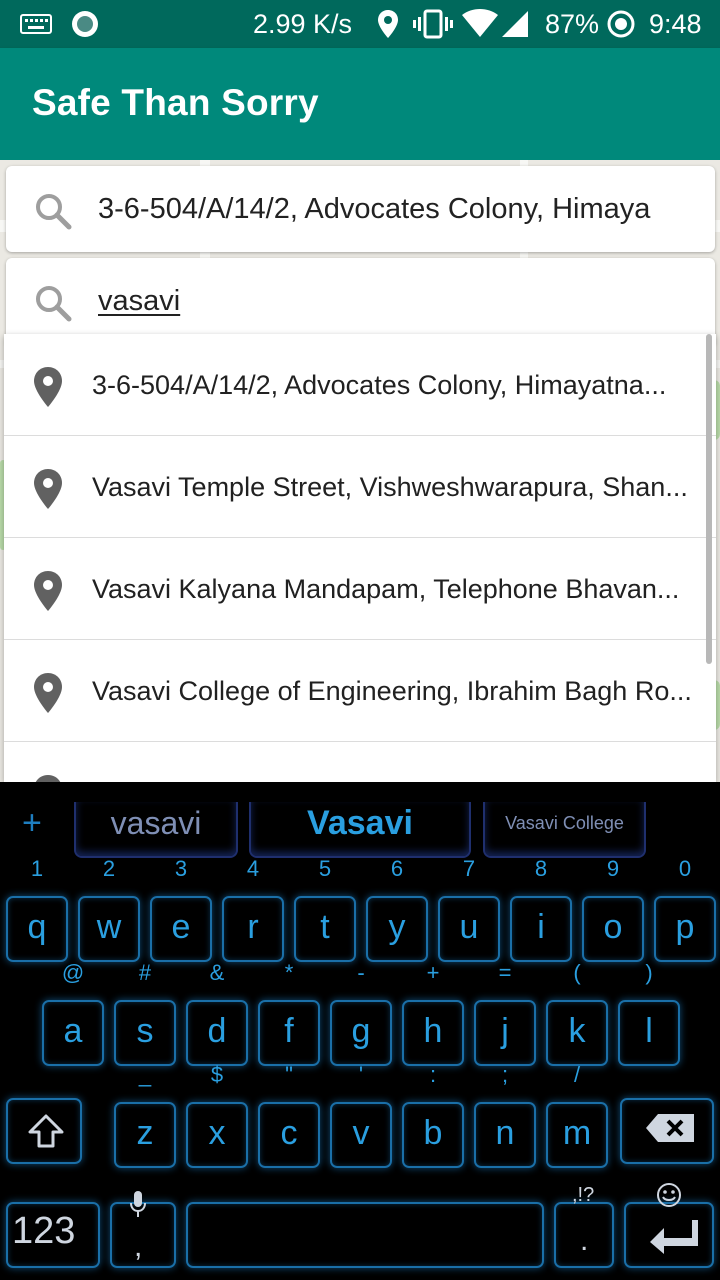 The width and height of the screenshot is (720, 1280). What do you see at coordinates (401, 209) in the screenshot?
I see `origin-search-text: 3-6-504/A/14/2, Advocates Colony, Himaya` at bounding box center [401, 209].